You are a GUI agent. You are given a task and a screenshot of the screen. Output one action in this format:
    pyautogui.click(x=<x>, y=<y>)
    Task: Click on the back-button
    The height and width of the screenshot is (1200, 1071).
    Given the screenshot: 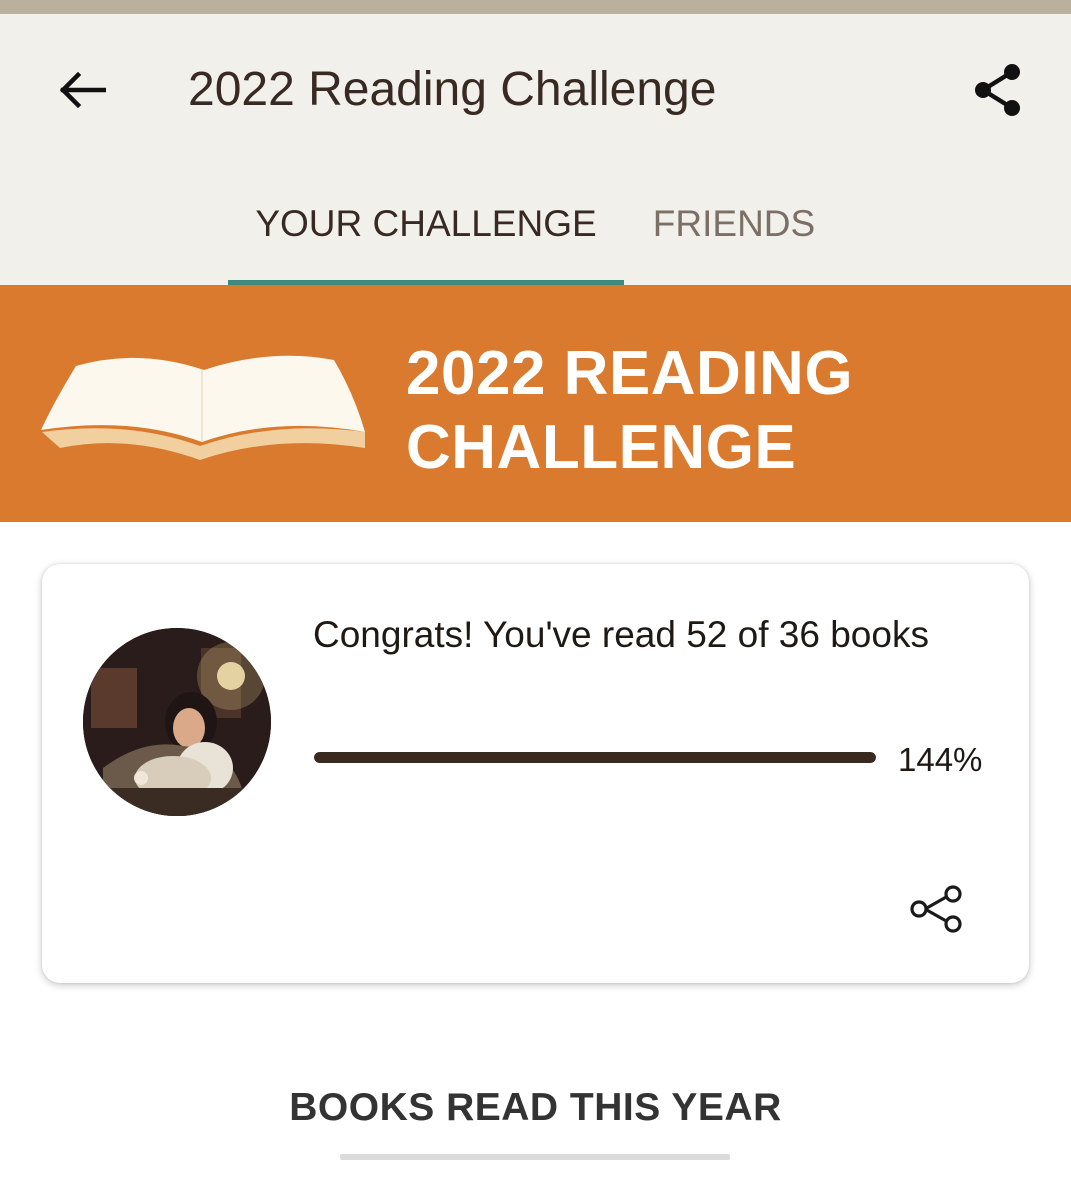 What is the action you would take?
    pyautogui.click(x=82, y=90)
    